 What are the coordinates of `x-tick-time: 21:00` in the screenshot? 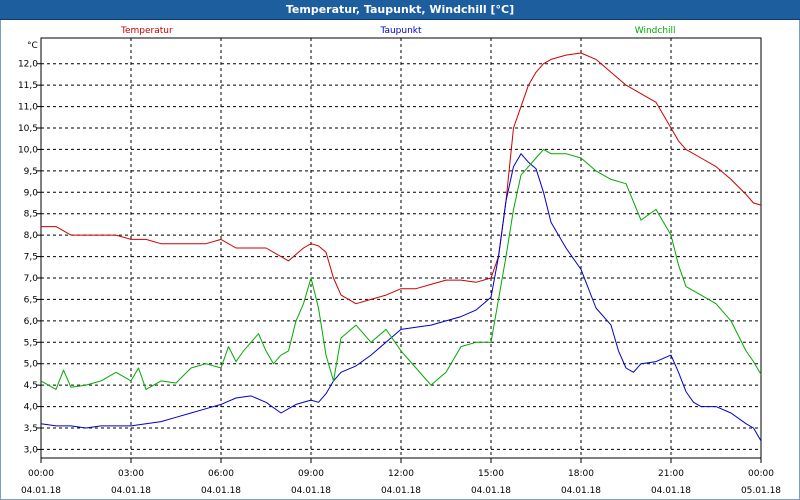 It's located at (671, 474).